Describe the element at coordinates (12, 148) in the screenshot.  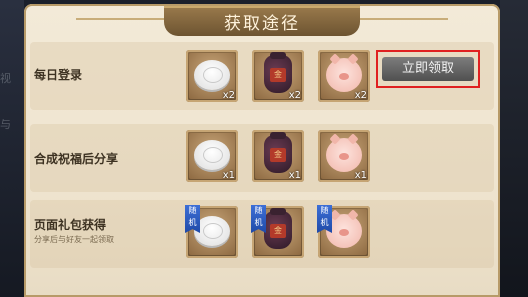
I see `background-left` at that location.